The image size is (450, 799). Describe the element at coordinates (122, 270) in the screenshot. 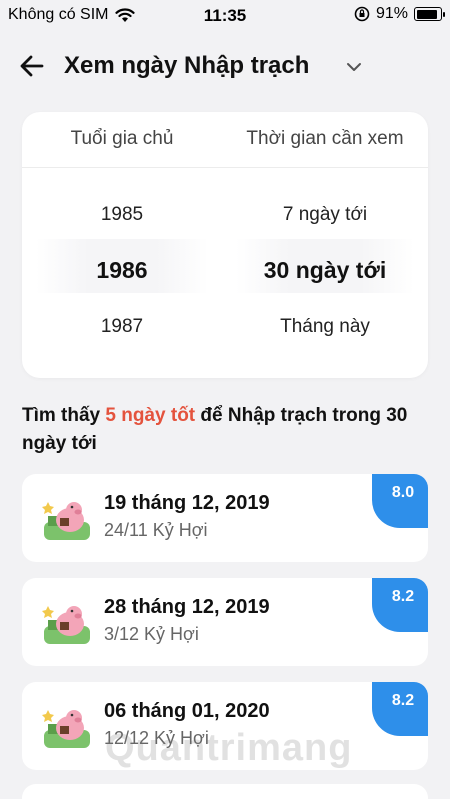

I see `year-option-selected: 1986` at that location.